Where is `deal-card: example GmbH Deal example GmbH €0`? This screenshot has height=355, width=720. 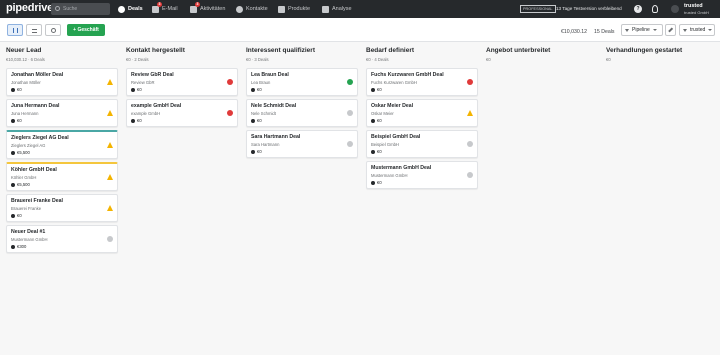
deal-card: example GmbH Deal example GmbH €0 is located at coordinates (182, 113).